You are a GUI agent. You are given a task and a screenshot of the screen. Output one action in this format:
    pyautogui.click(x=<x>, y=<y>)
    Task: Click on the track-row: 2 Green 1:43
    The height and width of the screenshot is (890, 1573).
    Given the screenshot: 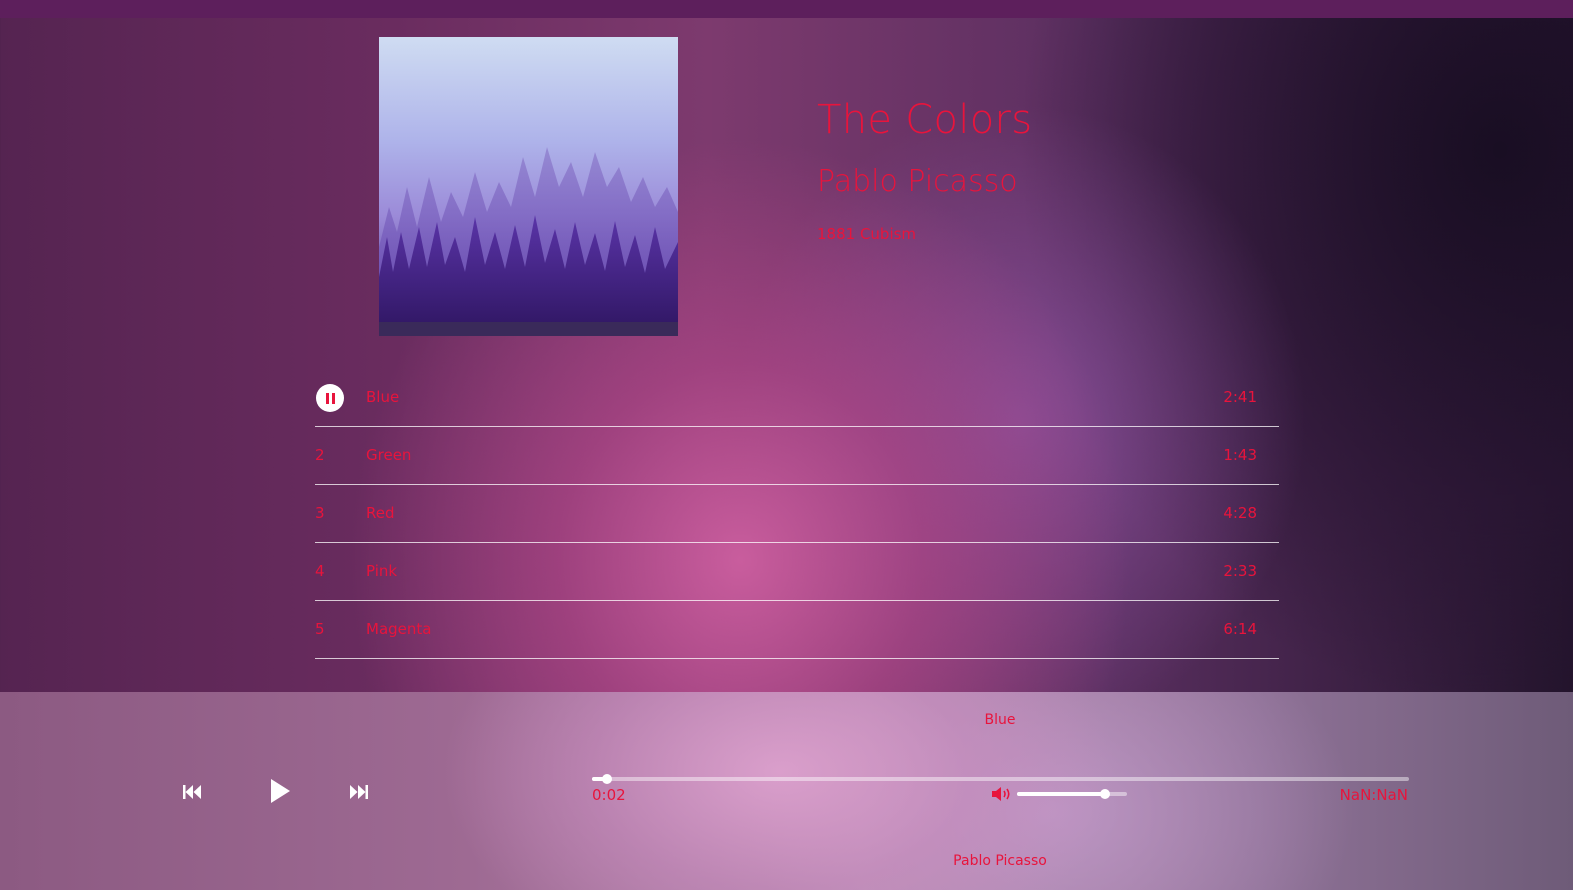 What is the action you would take?
    pyautogui.click(x=797, y=456)
    